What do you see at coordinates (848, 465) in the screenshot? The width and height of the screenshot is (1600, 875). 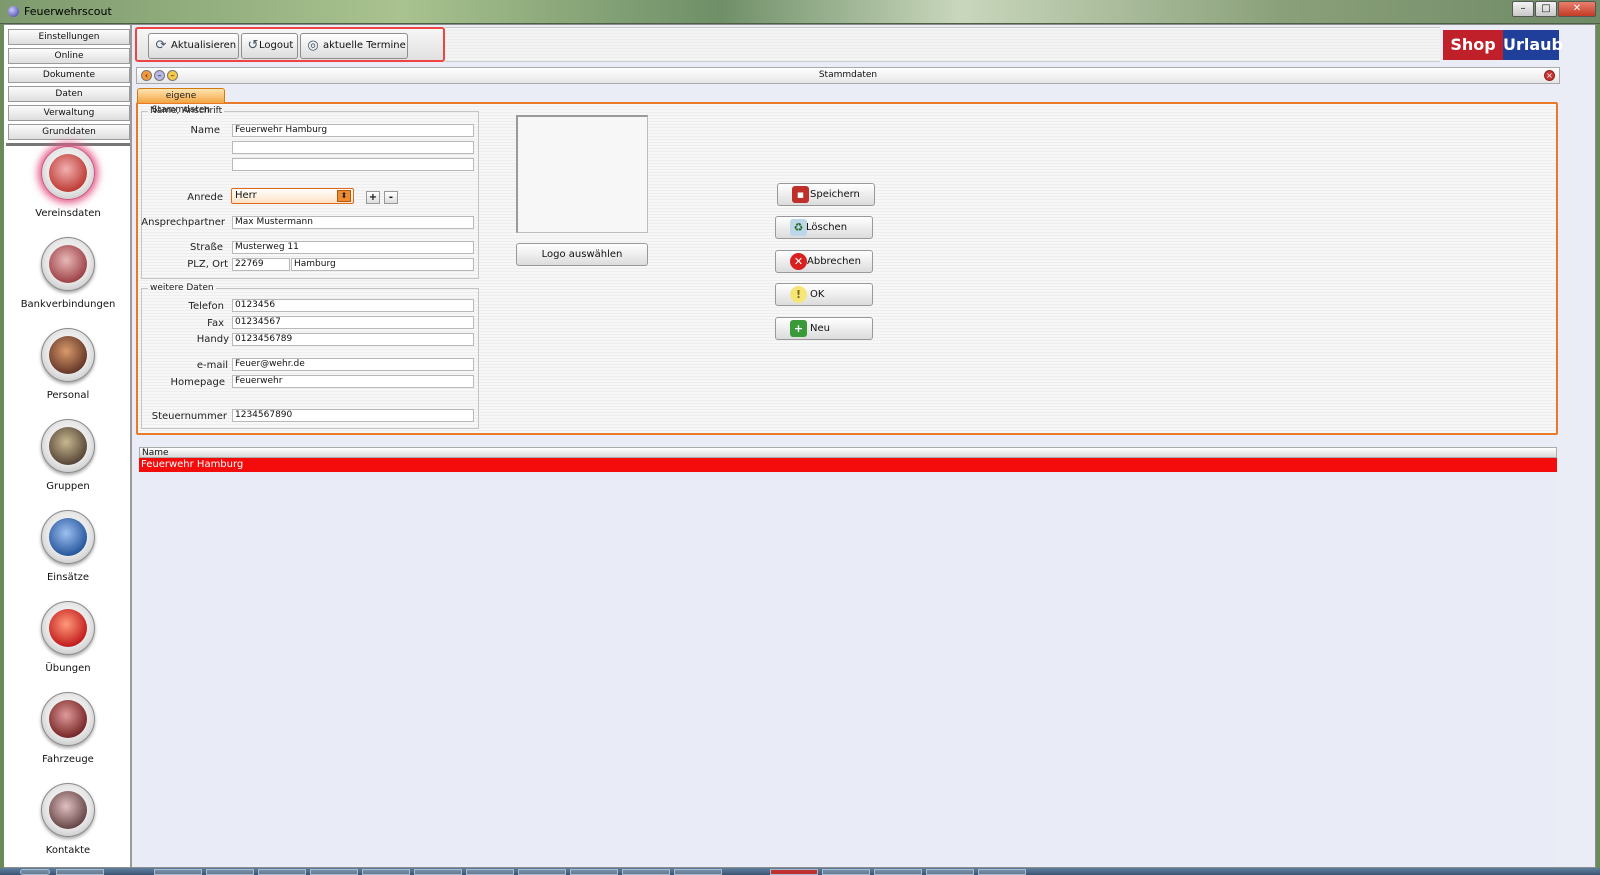 I see `table-row: Feuerwehr Hamburg` at bounding box center [848, 465].